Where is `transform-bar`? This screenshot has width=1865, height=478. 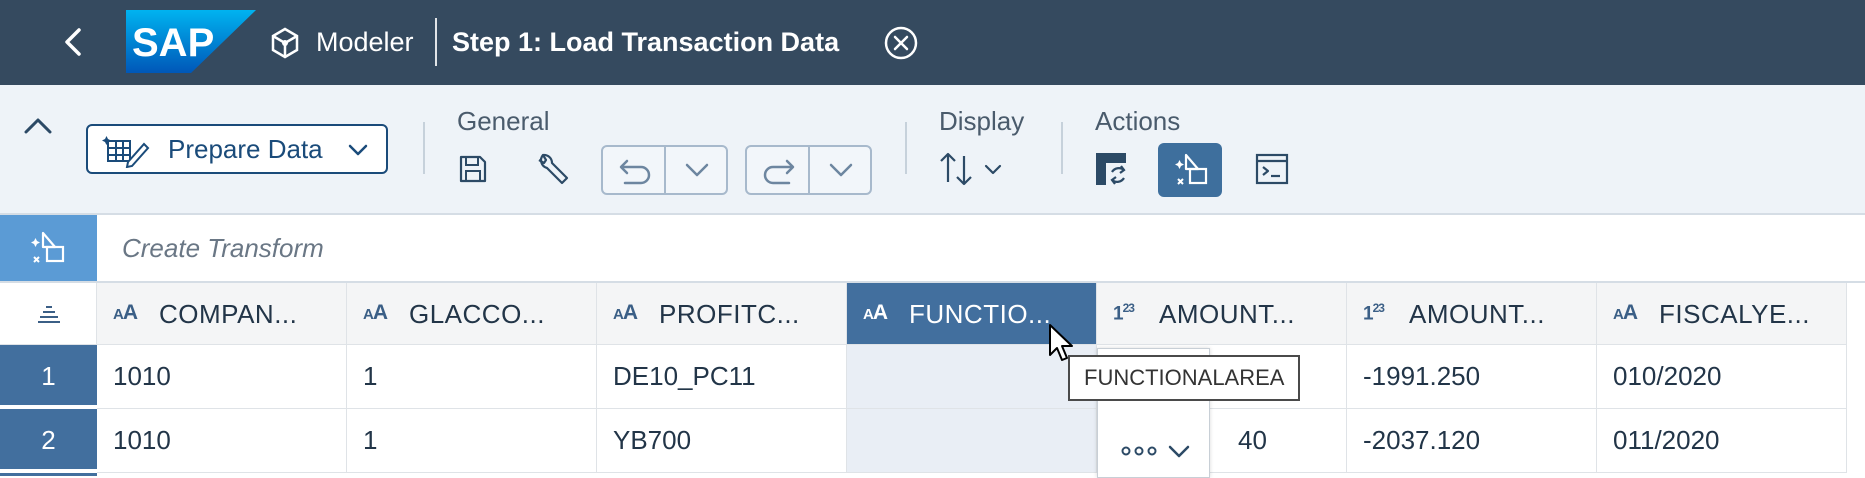
transform-bar is located at coordinates (932, 249).